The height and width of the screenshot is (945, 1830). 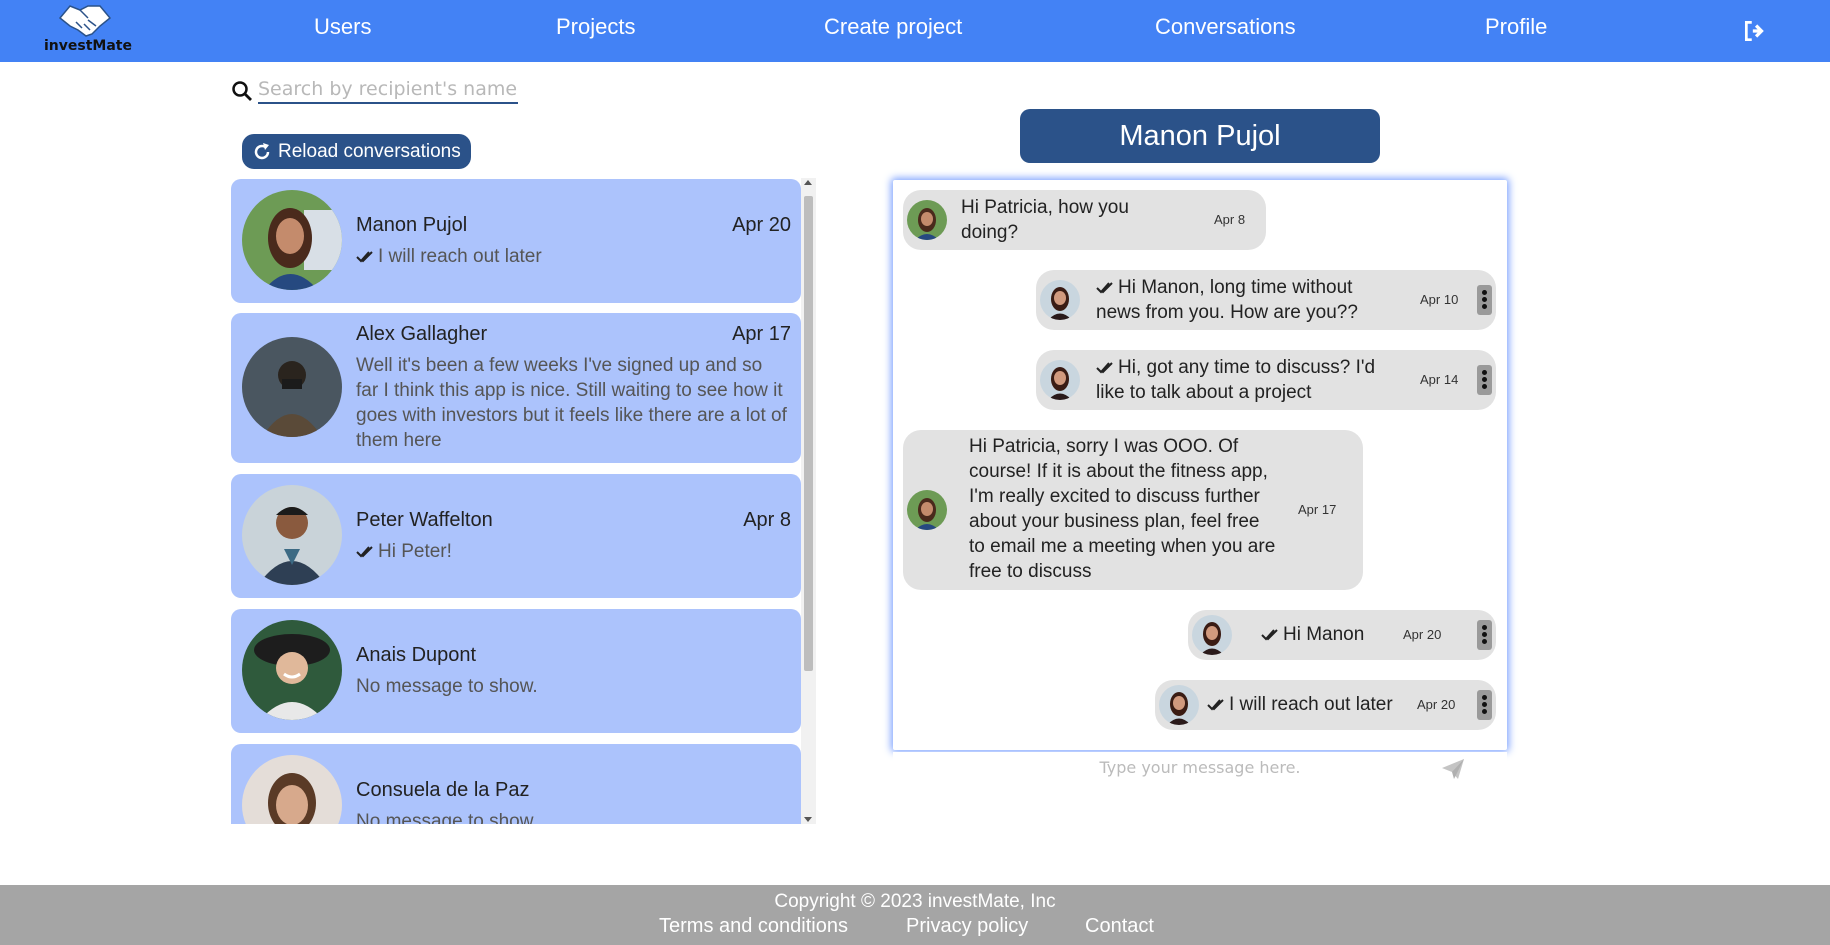 What do you see at coordinates (388, 90) in the screenshot?
I see `search-input` at bounding box center [388, 90].